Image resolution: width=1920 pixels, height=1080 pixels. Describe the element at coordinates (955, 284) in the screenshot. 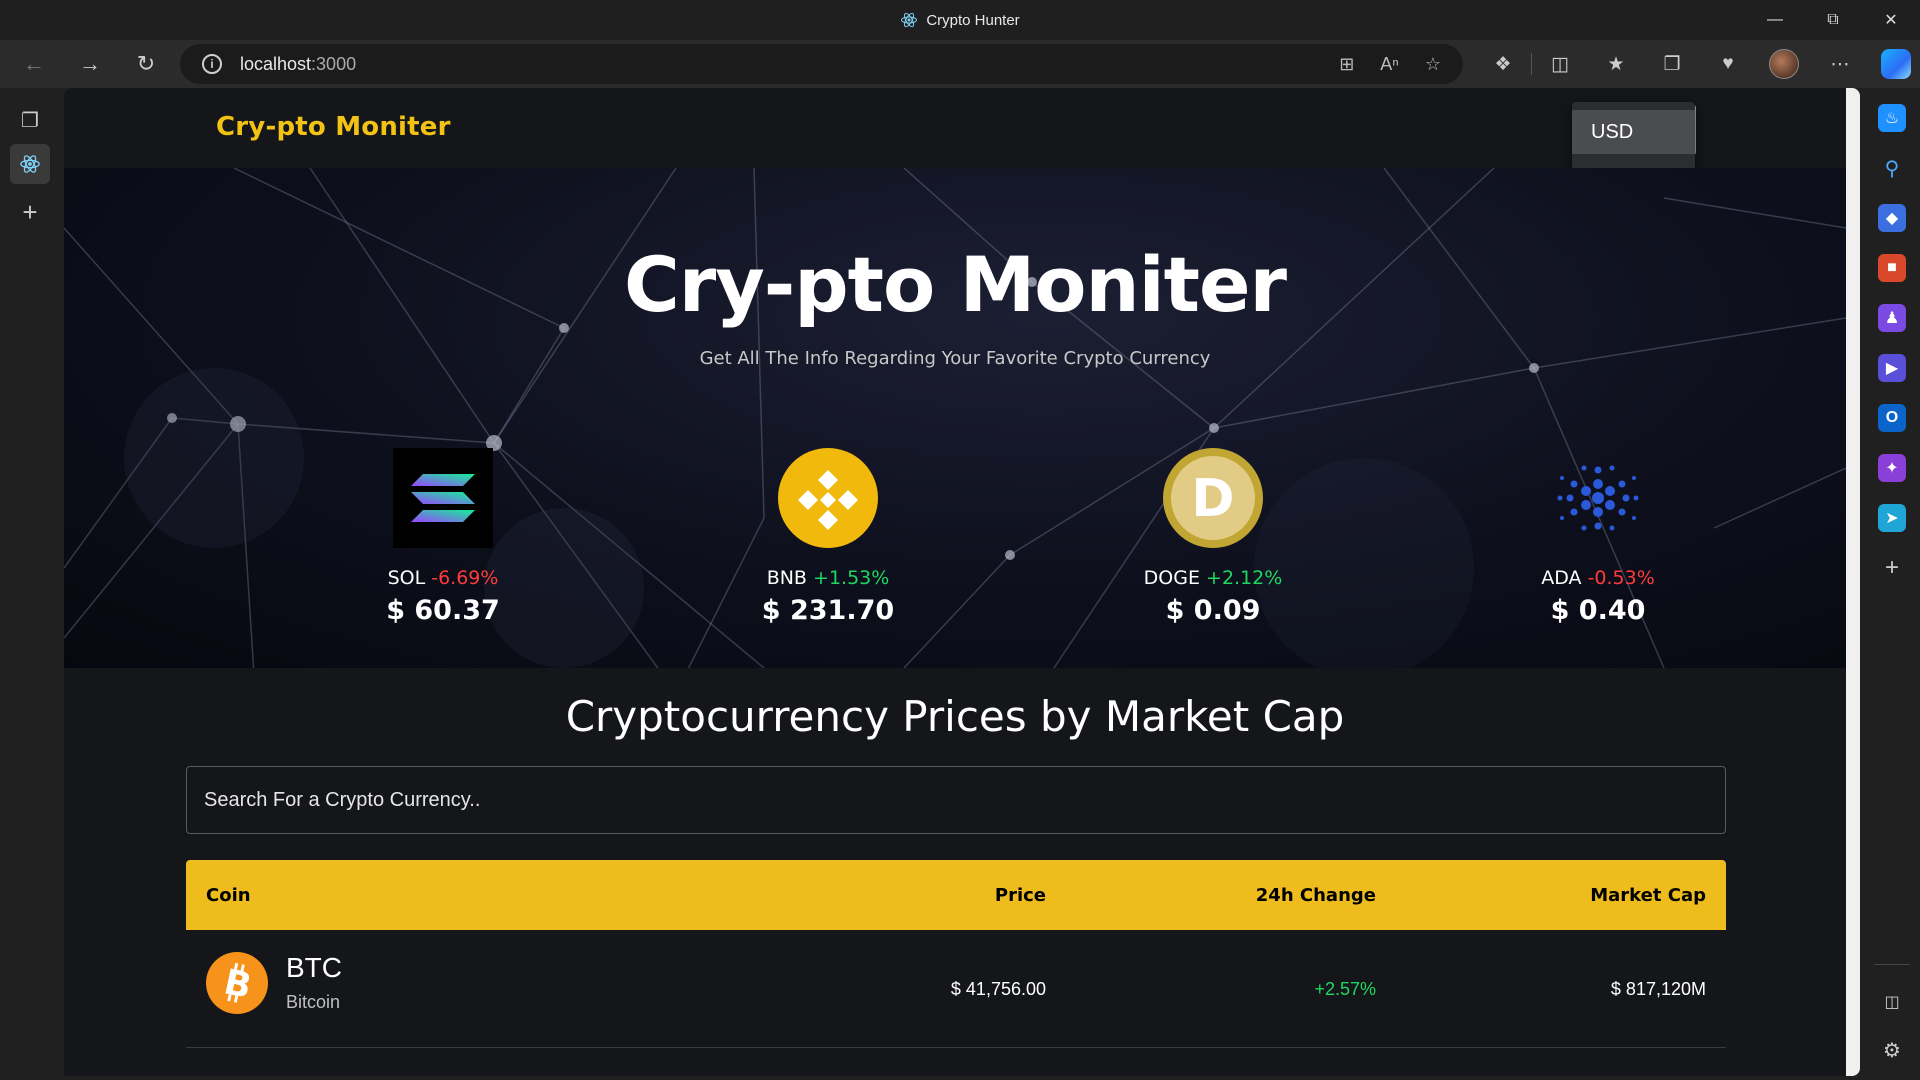

I see `banner-title: Cry-pto Moniter` at that location.